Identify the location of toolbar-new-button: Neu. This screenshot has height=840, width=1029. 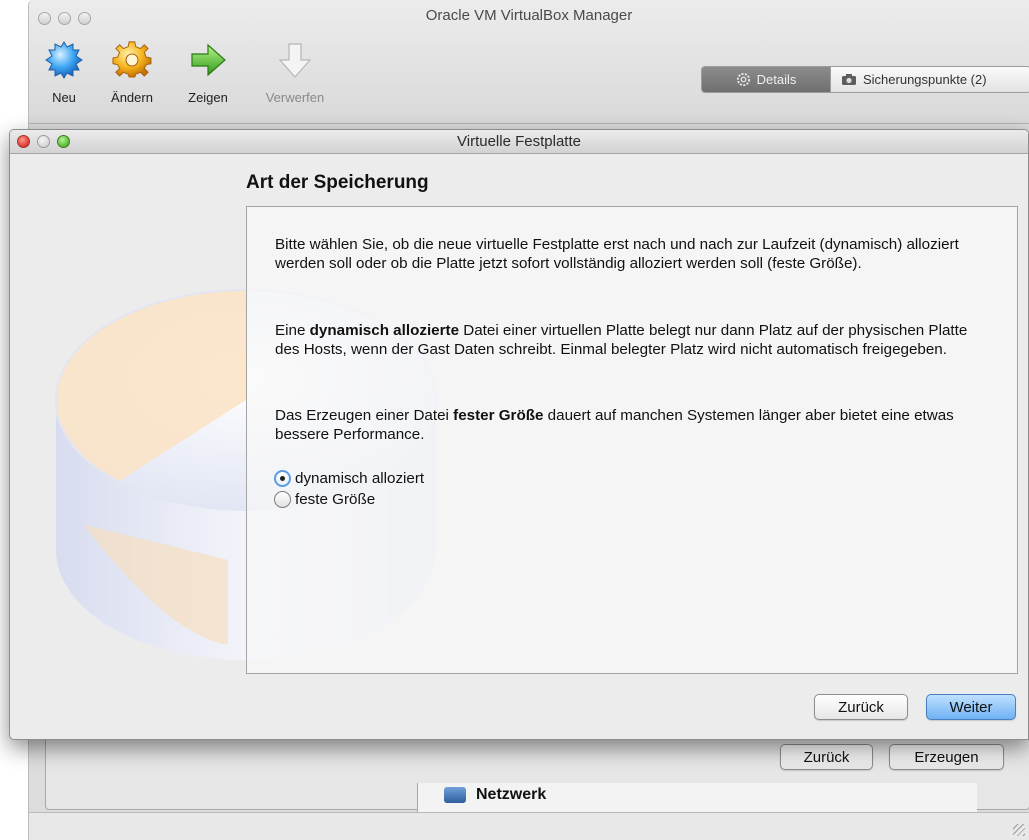
(64, 72).